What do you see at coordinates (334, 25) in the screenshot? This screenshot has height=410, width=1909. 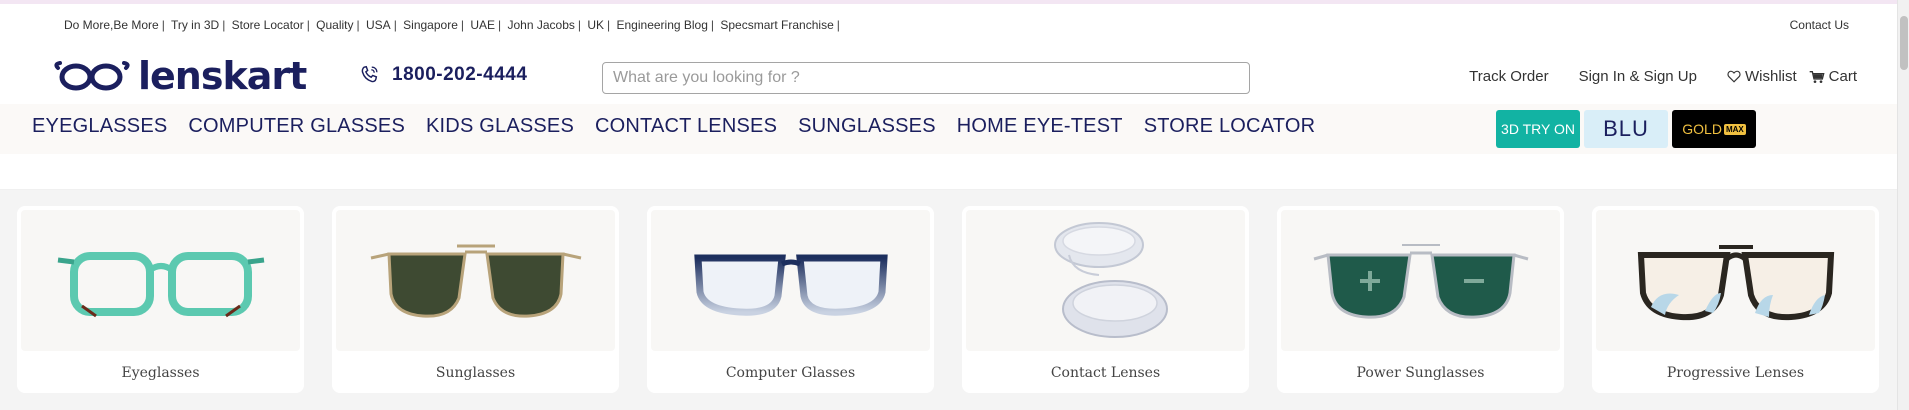 I see `topbar-link-quality: Quality` at bounding box center [334, 25].